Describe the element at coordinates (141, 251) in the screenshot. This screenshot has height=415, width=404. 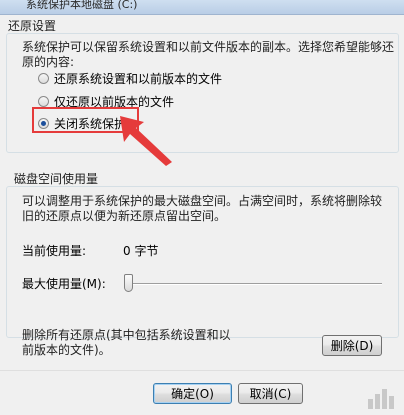
I see `current-usage-value: 0 字节` at that location.